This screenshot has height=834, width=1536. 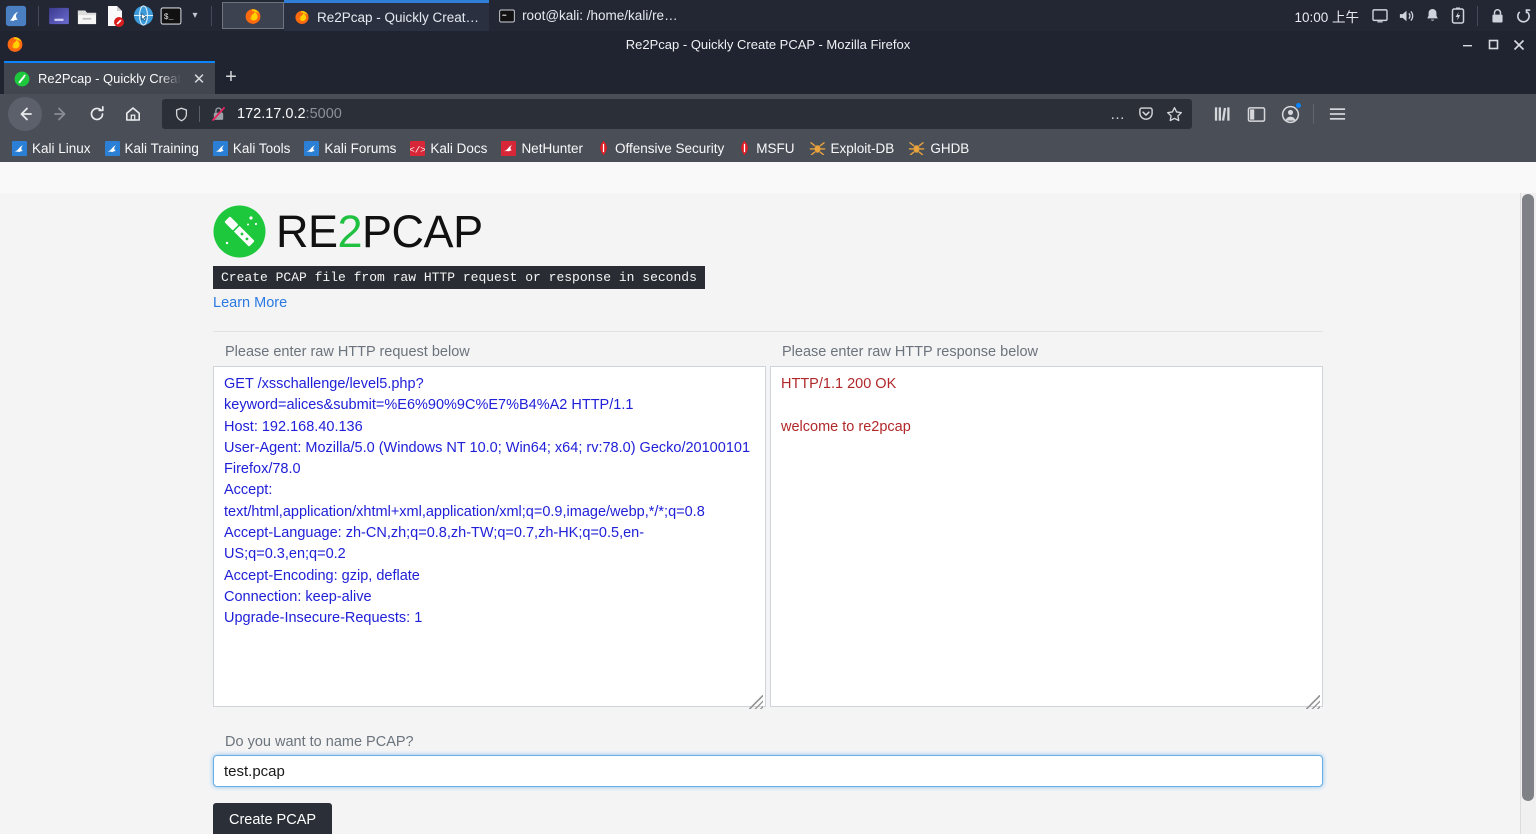 I want to click on close-button, so click(x=1519, y=44).